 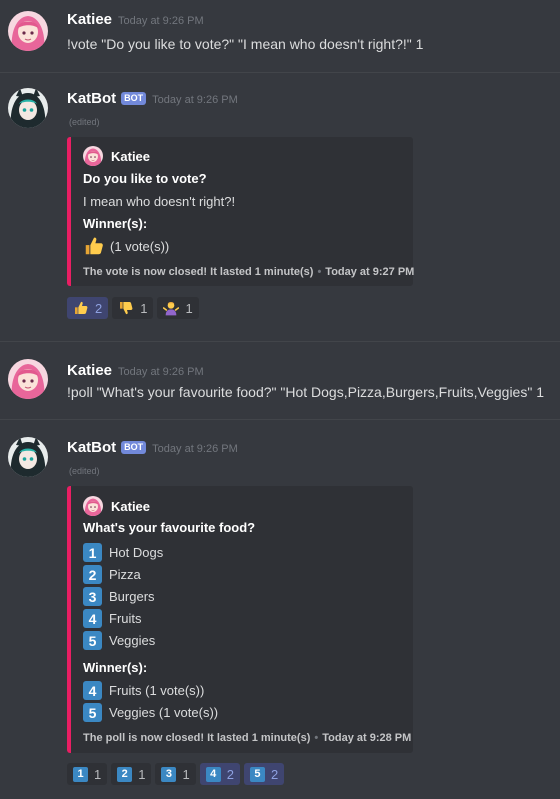 What do you see at coordinates (140, 246) in the screenshot?
I see `winner-text: (1 vote(s))` at bounding box center [140, 246].